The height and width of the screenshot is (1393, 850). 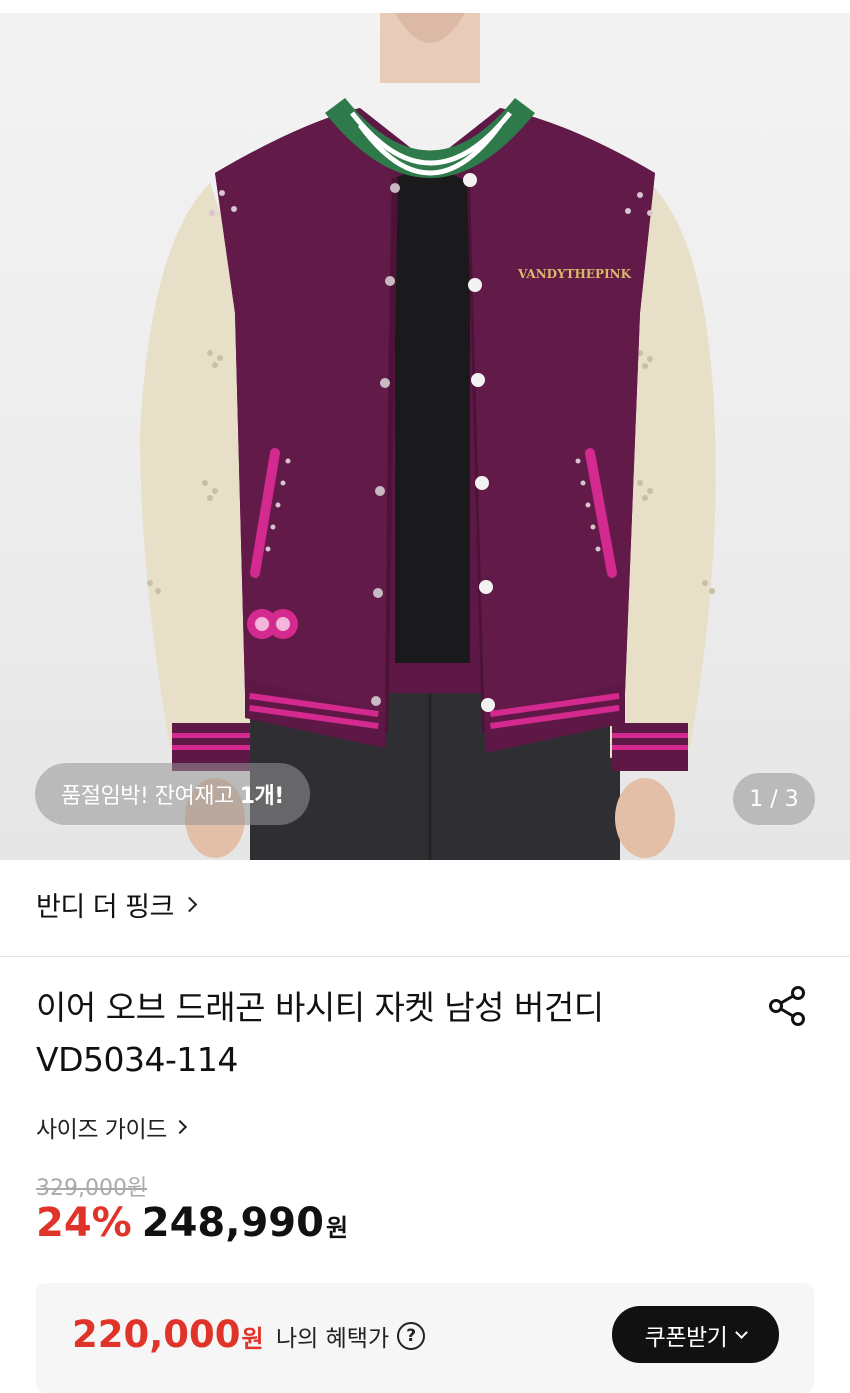 I want to click on jacket-print-text: VANDYTHEPINK, so click(x=574, y=274).